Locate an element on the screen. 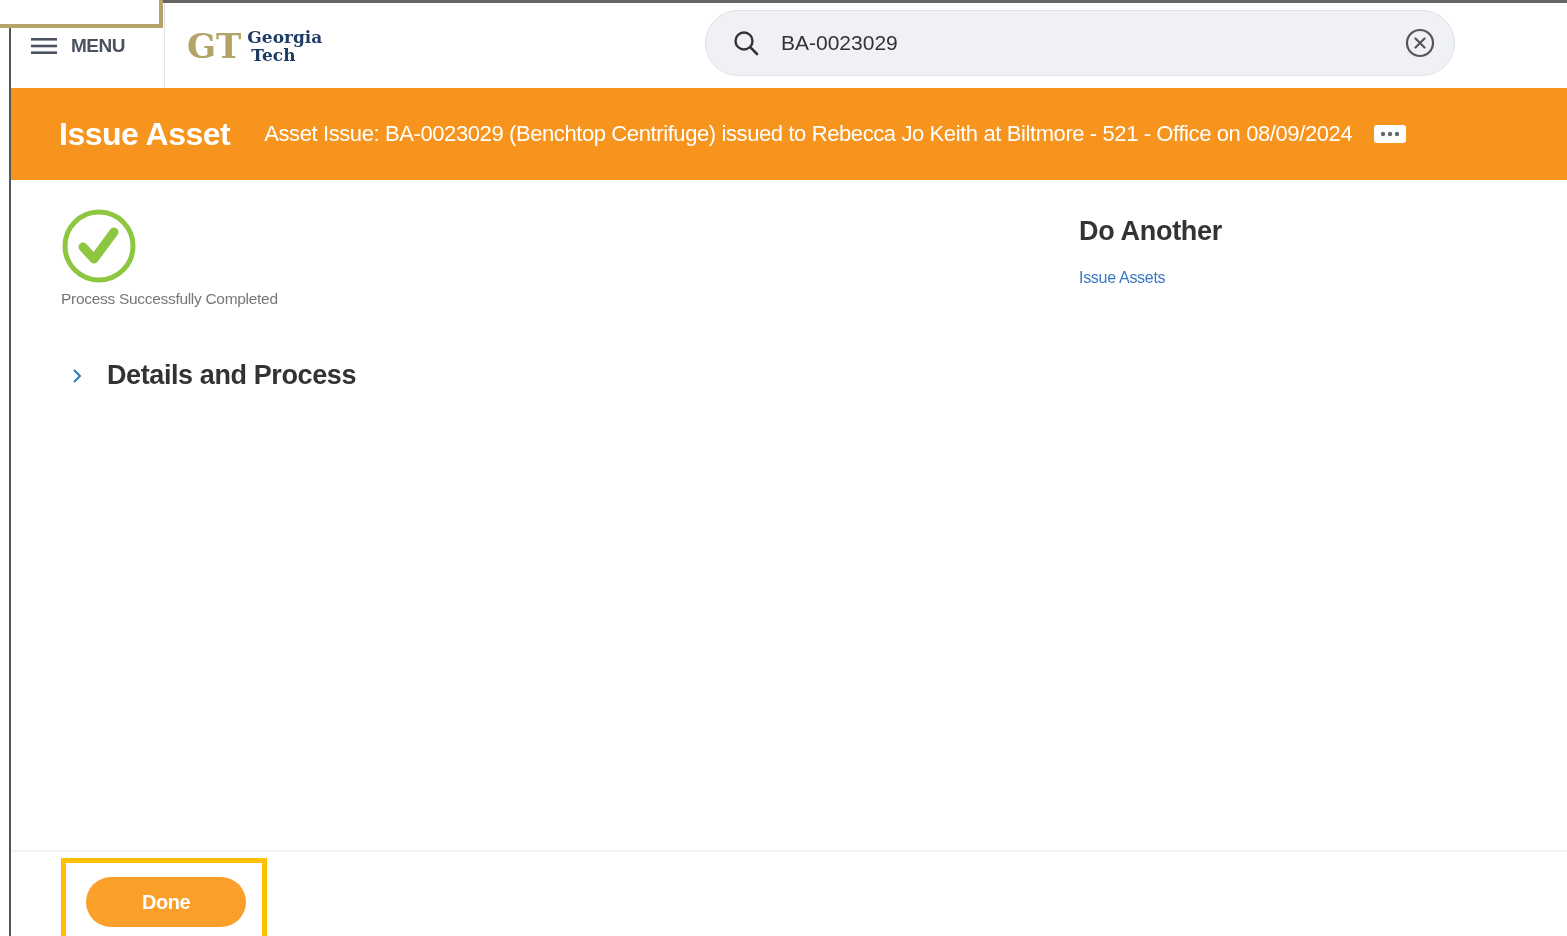 The width and height of the screenshot is (1567, 936). section-heading: Do Another is located at coordinates (1150, 231).